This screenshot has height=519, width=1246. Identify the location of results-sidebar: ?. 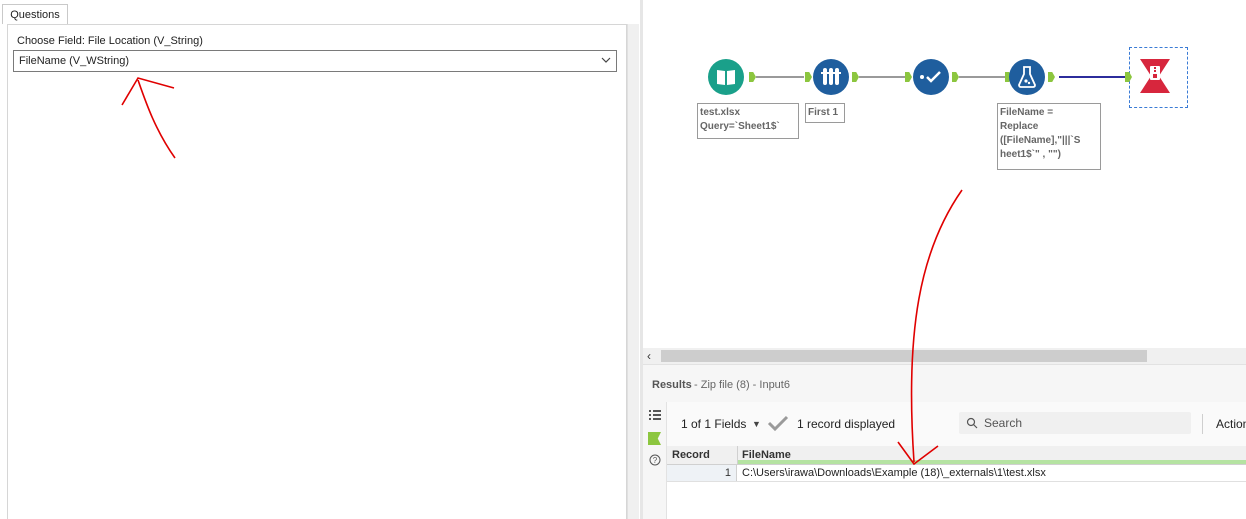
(655, 460).